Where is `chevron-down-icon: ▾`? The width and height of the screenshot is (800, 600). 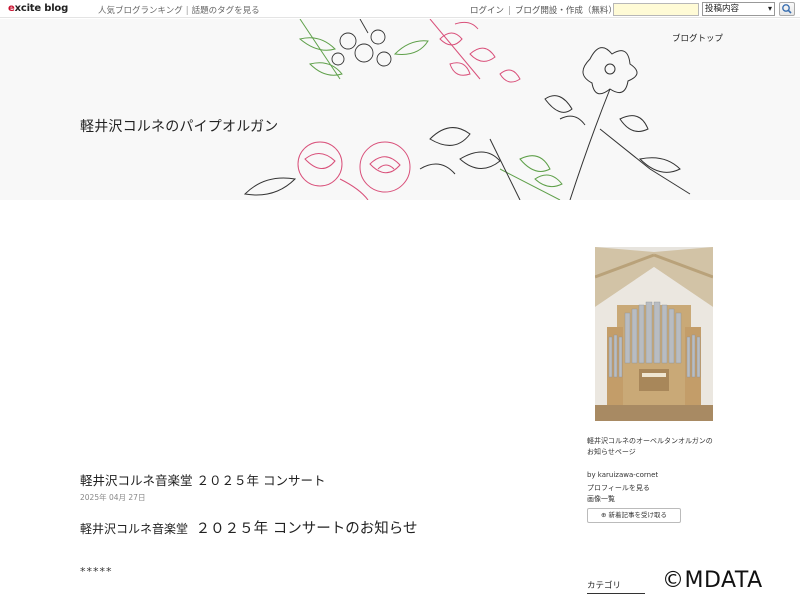 chevron-down-icon: ▾ is located at coordinates (769, 8).